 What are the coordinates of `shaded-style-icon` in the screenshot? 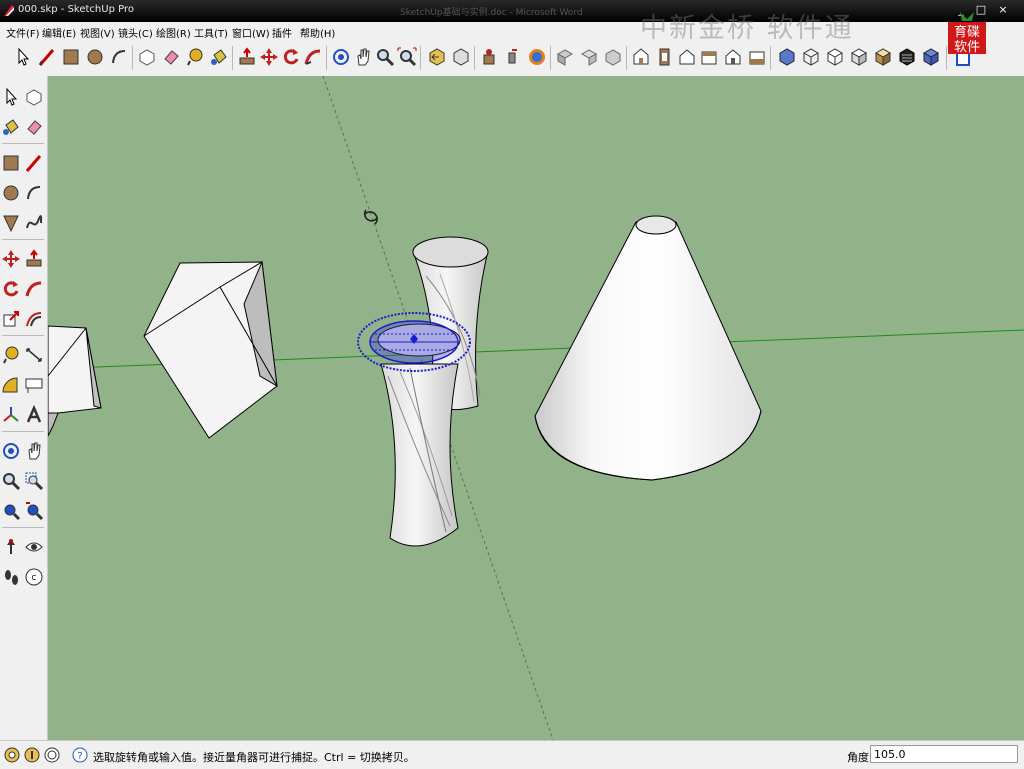 It's located at (859, 57).